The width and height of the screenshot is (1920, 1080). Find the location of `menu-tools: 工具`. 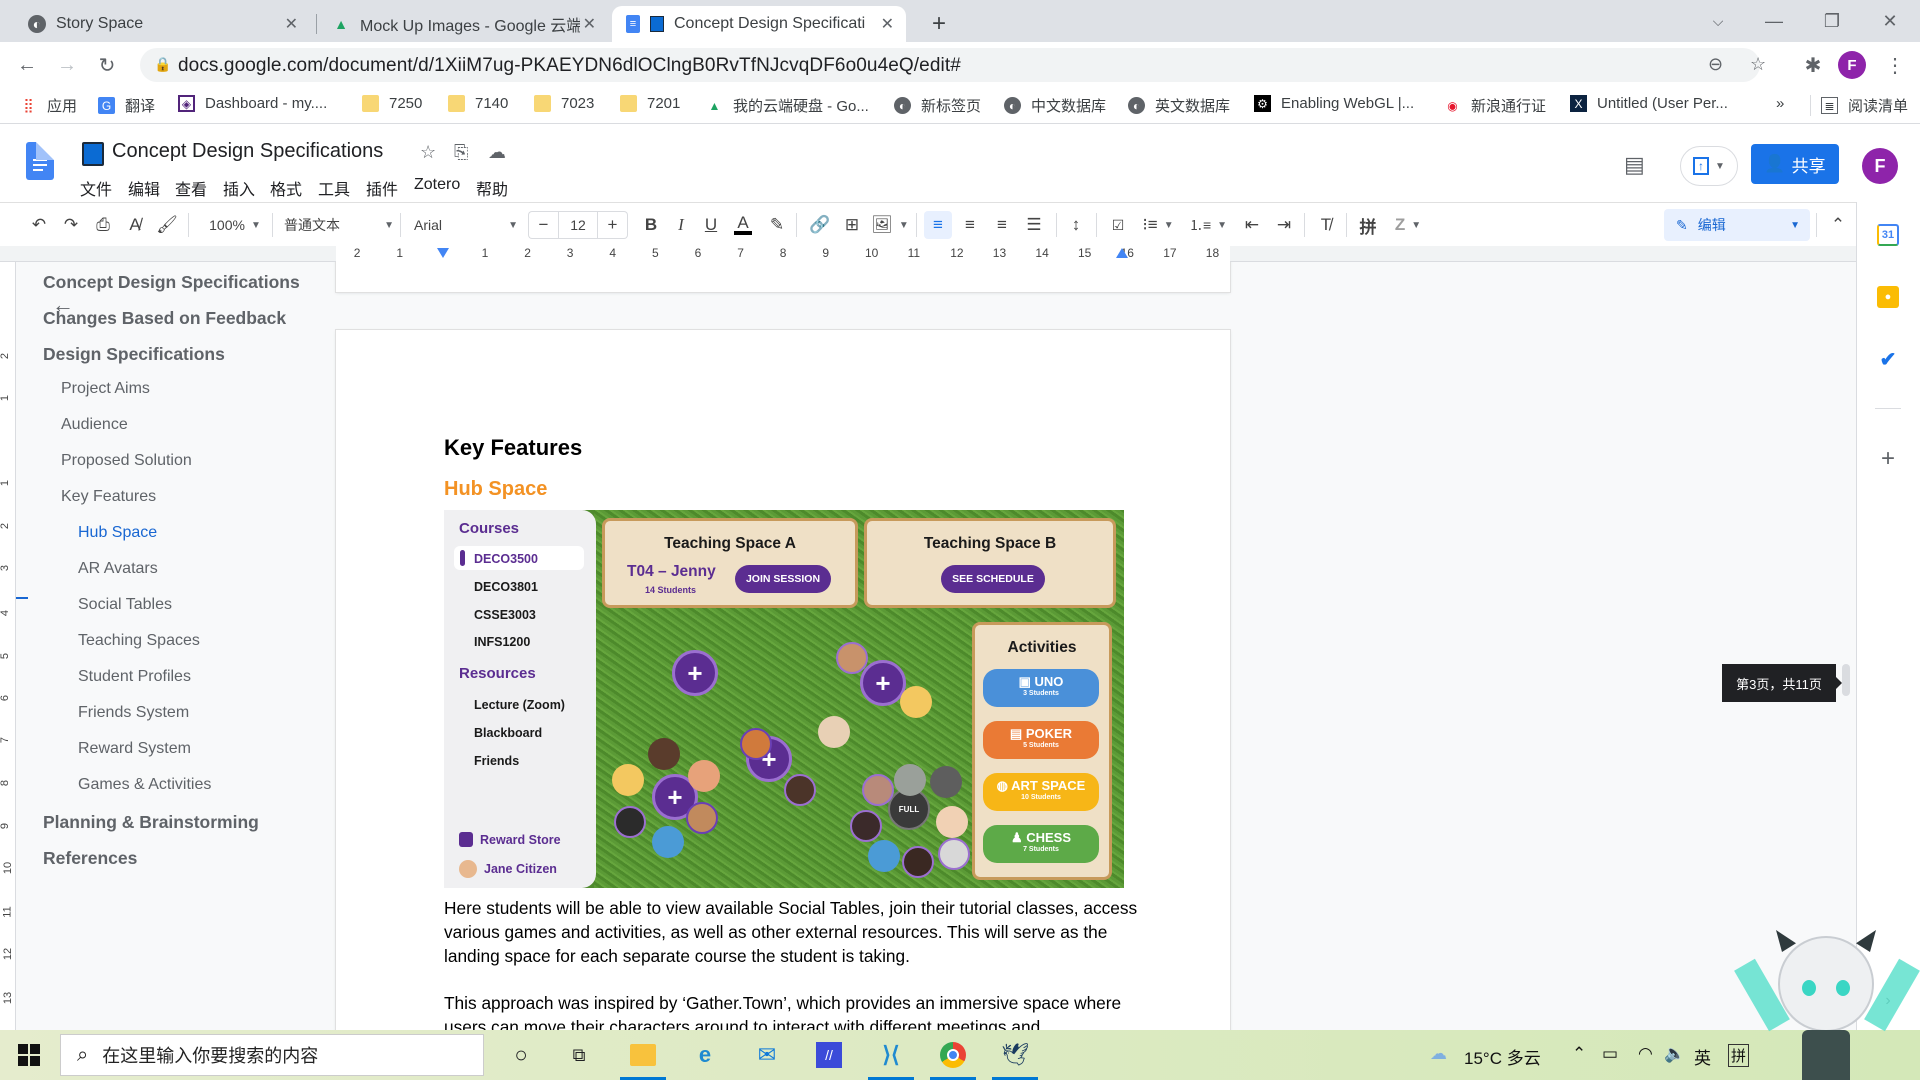

menu-tools: 工具 is located at coordinates (334, 188).